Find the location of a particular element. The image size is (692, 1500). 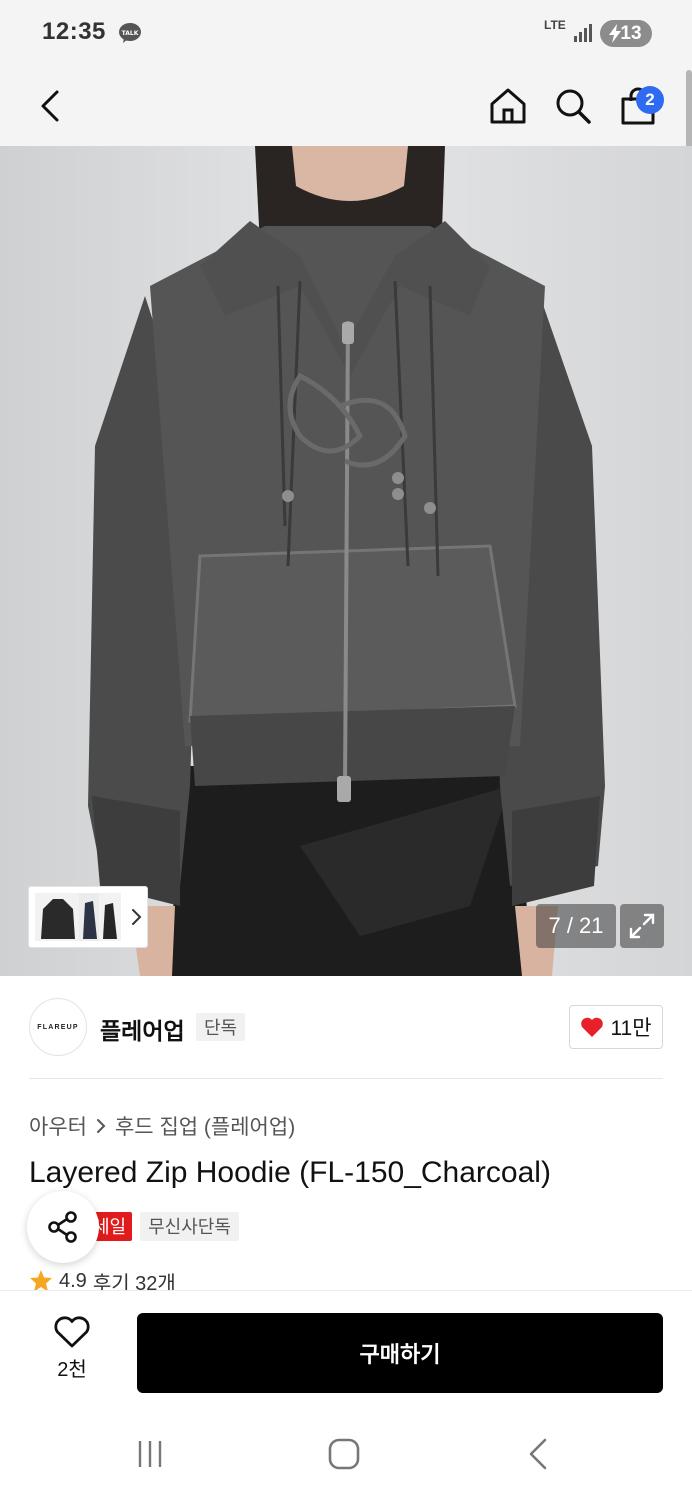

breadcrumb: 아우터 후드 집업 (플레어업) is located at coordinates (162, 1126).